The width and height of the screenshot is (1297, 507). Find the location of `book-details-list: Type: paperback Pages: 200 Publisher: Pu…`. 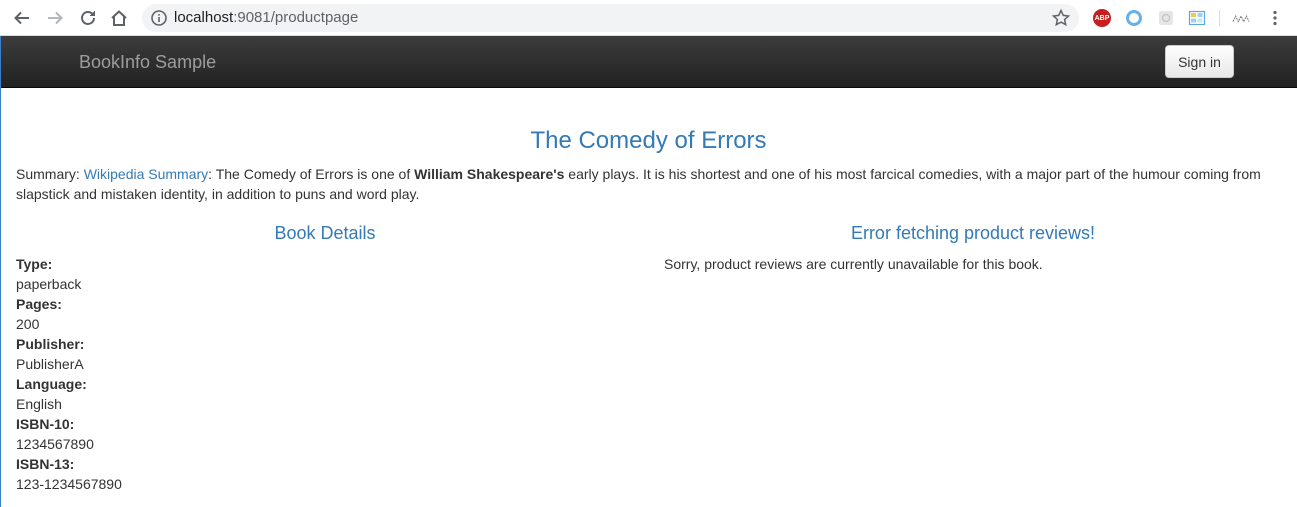

book-details-list: Type: paperback Pages: 200 Publisher: Pu… is located at coordinates (69, 374).